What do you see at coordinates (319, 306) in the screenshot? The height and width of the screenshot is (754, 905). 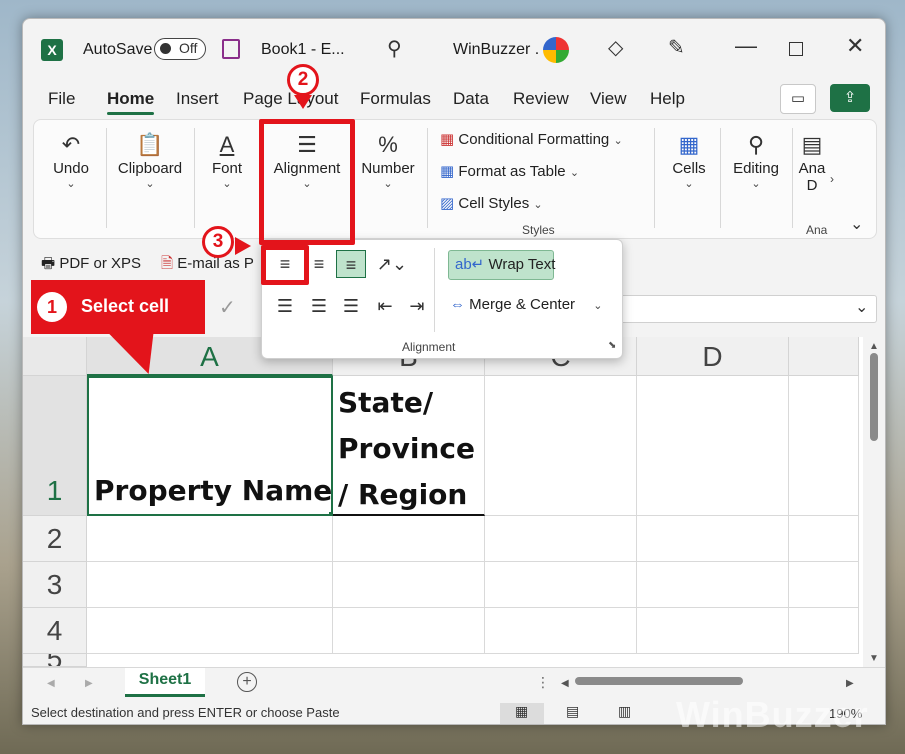 I see `align-center-icon: ☰` at bounding box center [319, 306].